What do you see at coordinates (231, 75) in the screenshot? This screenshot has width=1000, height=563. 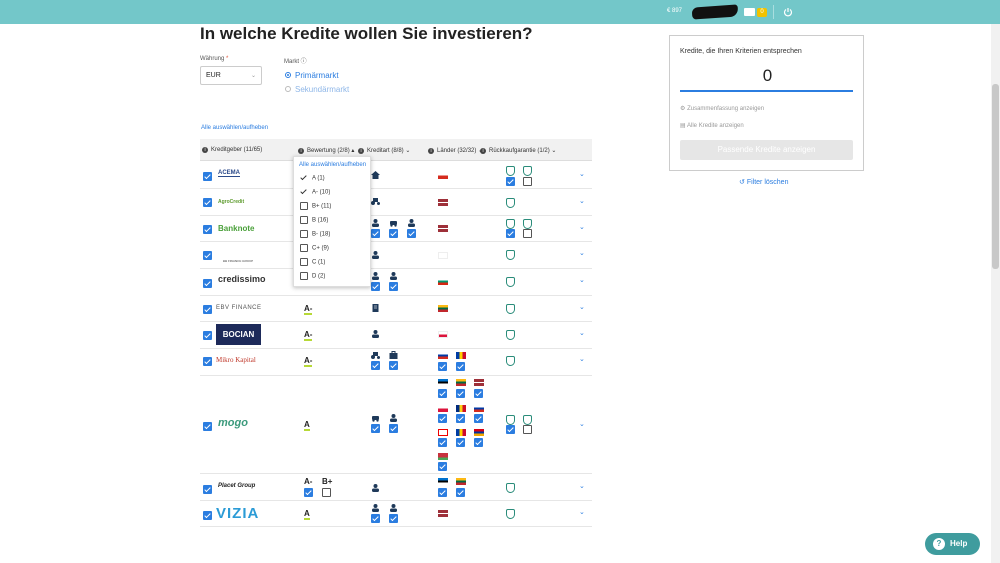 I see `currency-select: EUR ⌄` at bounding box center [231, 75].